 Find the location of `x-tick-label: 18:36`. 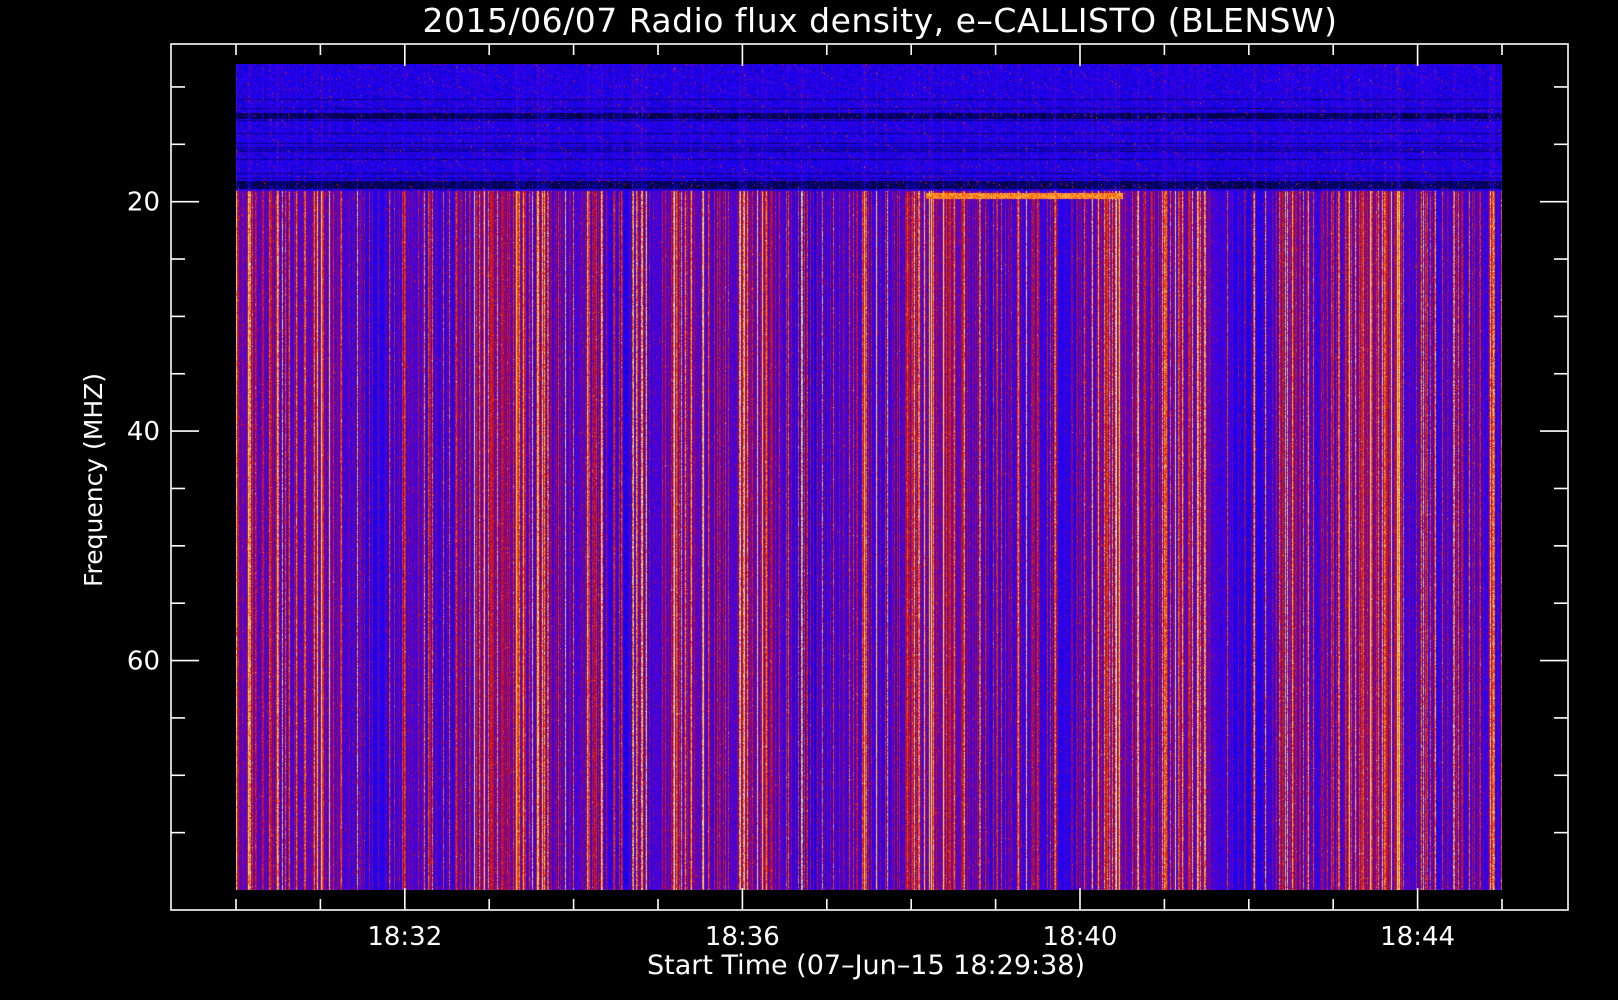

x-tick-label: 18:36 is located at coordinates (742, 937).